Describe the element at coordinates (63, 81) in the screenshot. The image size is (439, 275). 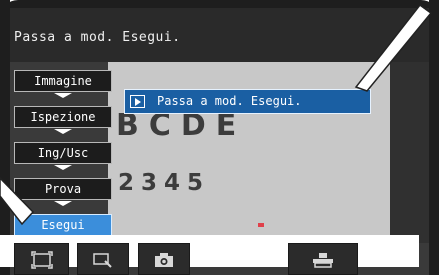
I see `menu-item-immagine: Immagine` at that location.